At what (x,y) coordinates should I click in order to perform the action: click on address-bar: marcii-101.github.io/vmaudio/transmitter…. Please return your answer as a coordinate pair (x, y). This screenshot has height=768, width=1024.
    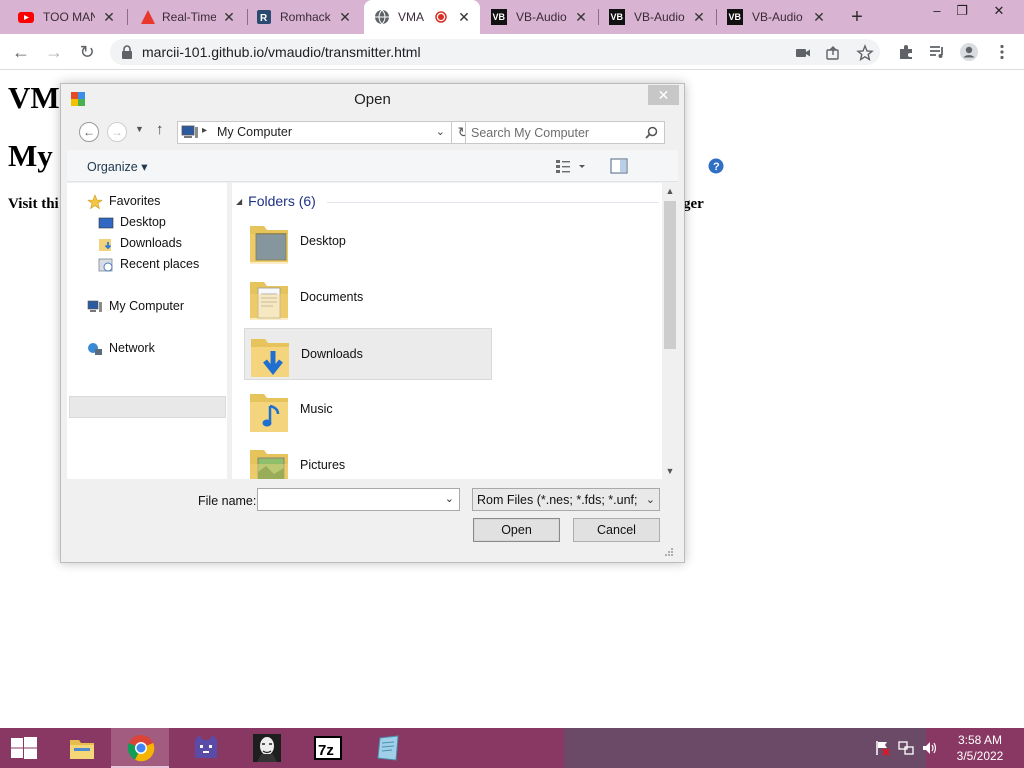
    Looking at the image, I should click on (495, 52).